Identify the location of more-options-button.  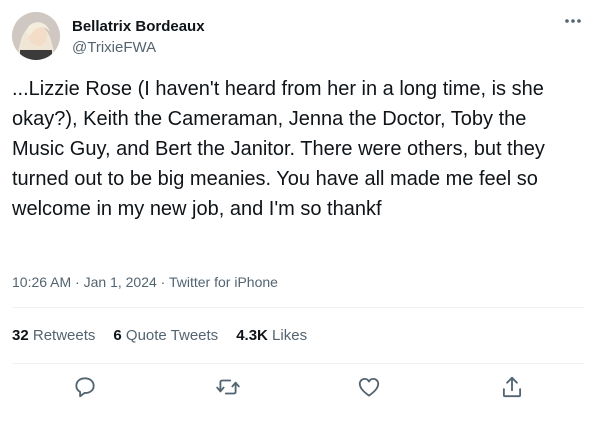
(573, 21).